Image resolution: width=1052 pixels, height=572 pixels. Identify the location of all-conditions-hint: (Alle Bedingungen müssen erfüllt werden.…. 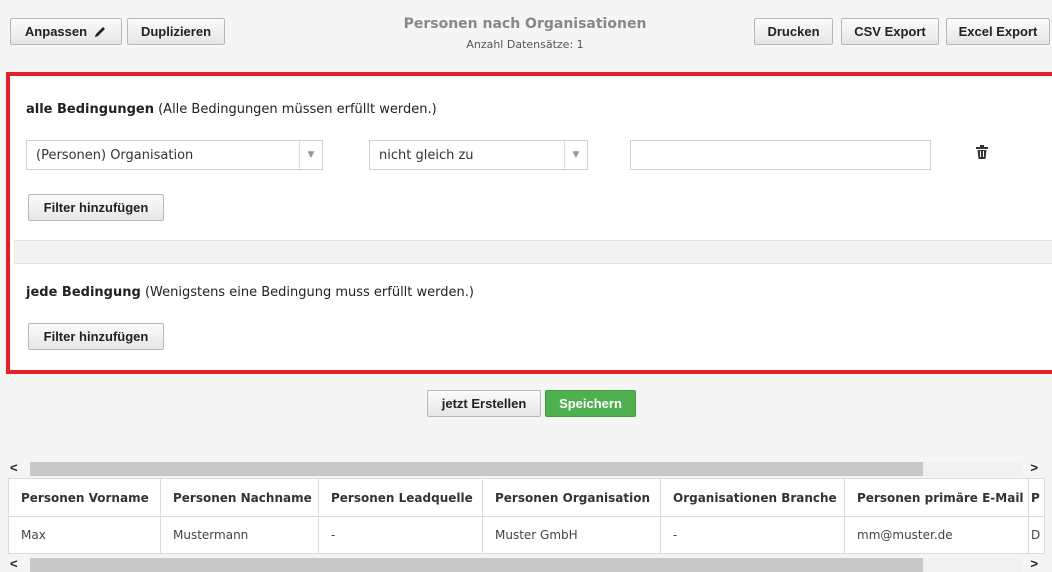
(297, 109).